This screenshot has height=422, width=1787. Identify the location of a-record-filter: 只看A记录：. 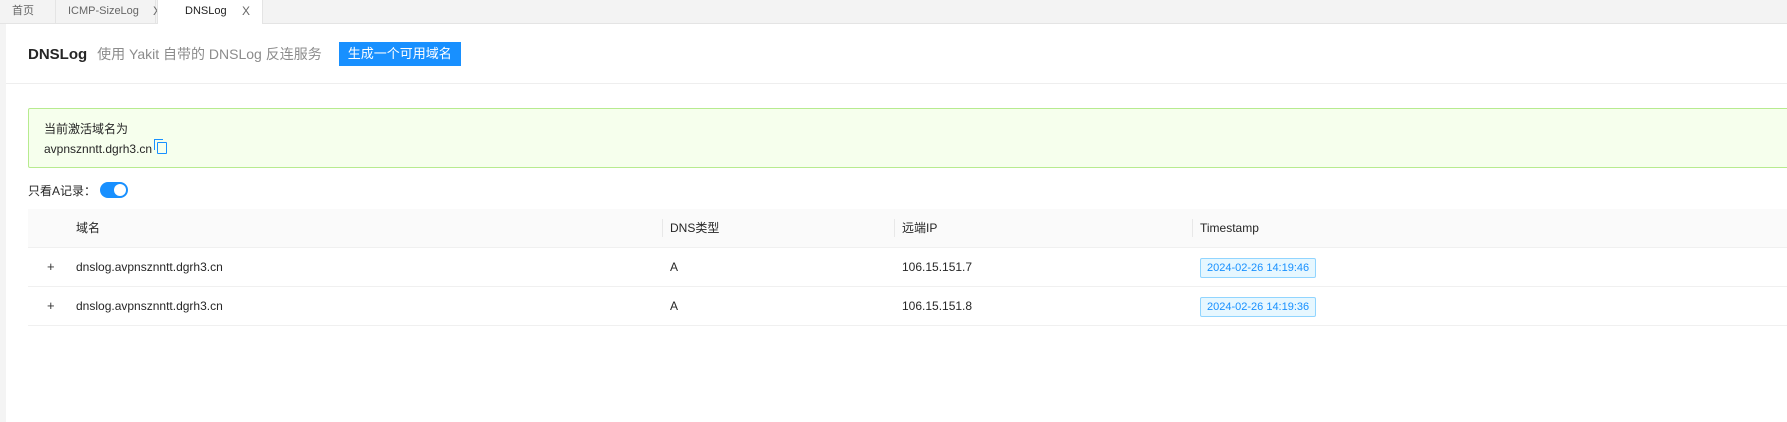
(78, 190).